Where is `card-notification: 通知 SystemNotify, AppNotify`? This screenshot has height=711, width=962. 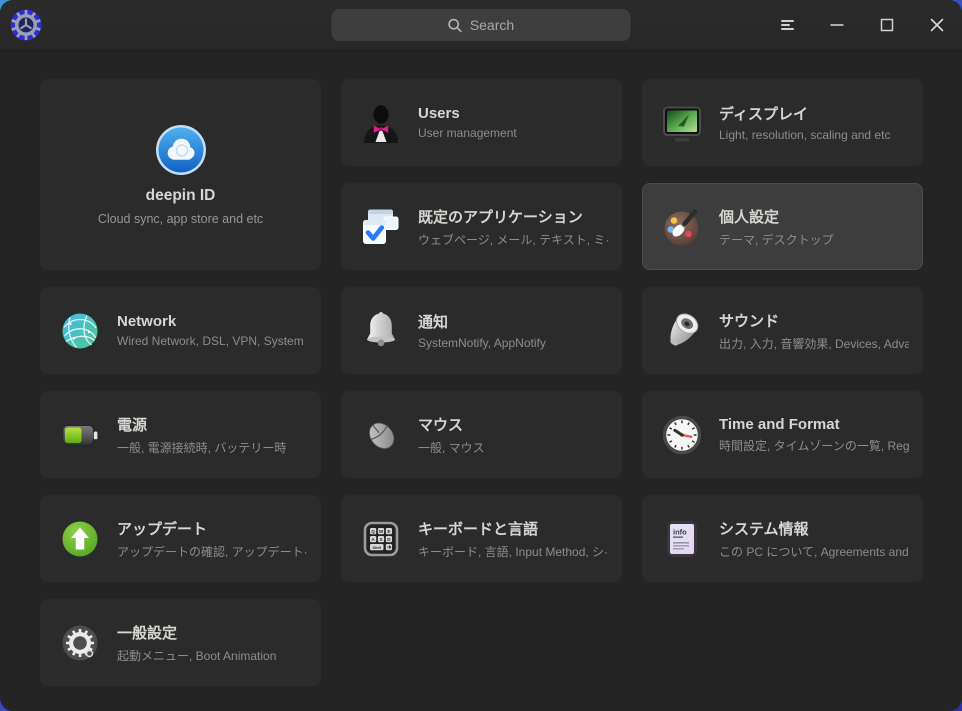 card-notification: 通知 SystemNotify, AppNotify is located at coordinates (481, 330).